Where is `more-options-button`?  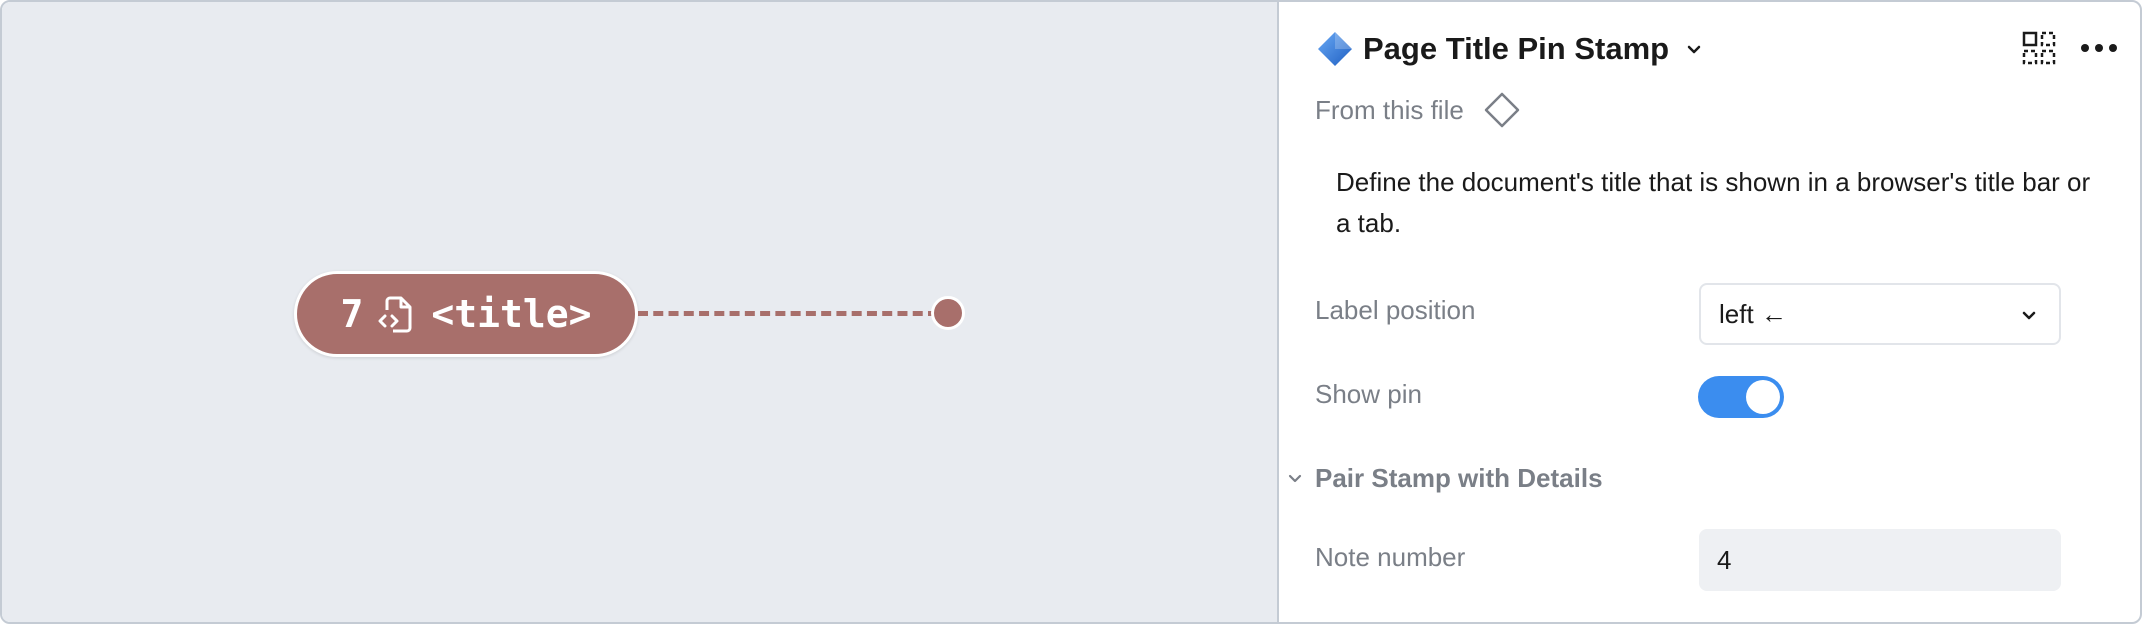 more-options-button is located at coordinates (2099, 48).